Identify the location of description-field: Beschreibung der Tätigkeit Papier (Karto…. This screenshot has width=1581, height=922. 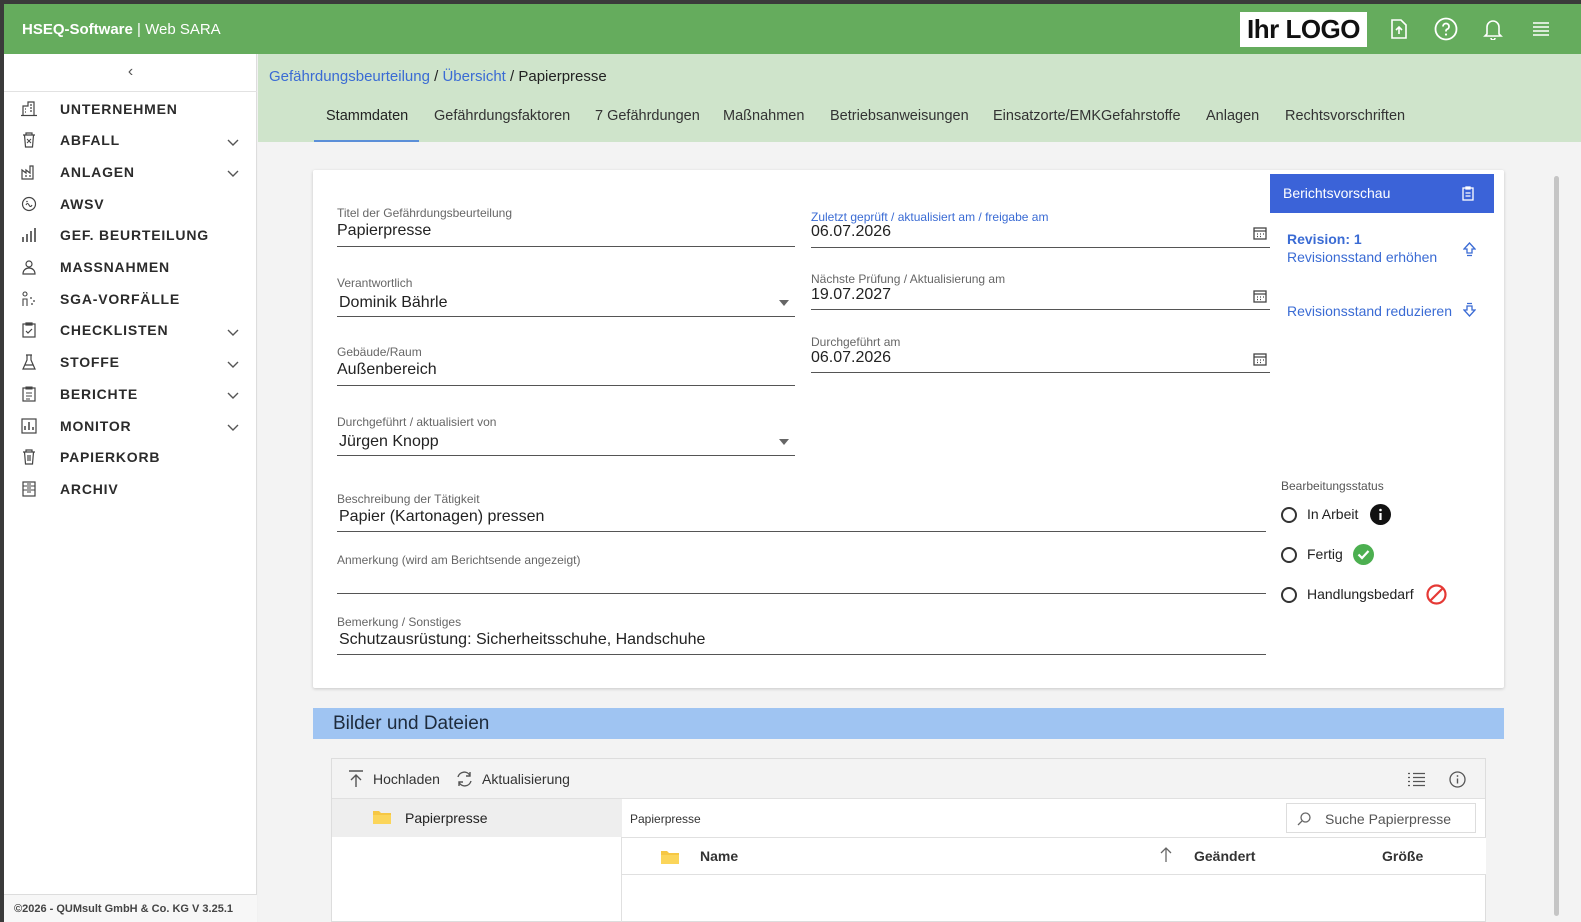
(801, 512).